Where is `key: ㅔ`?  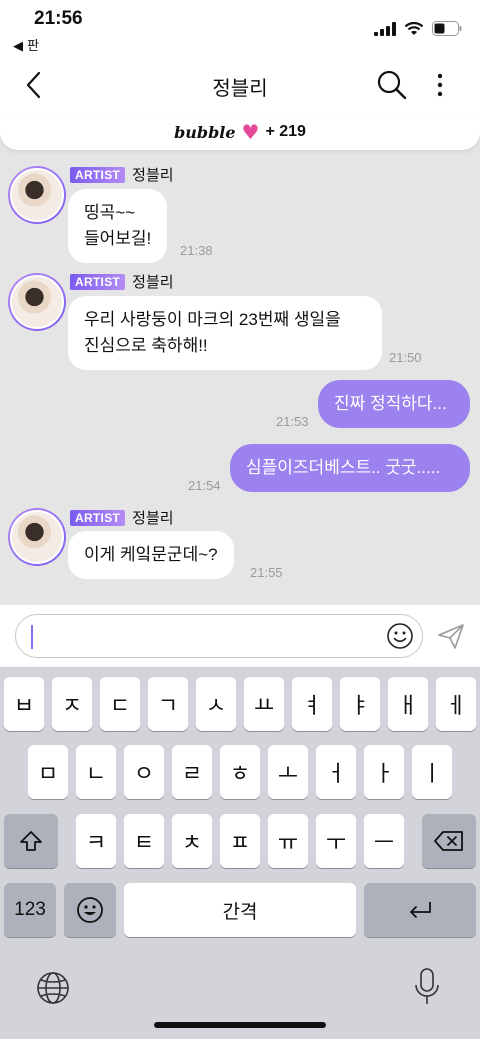 key: ㅔ is located at coordinates (456, 704).